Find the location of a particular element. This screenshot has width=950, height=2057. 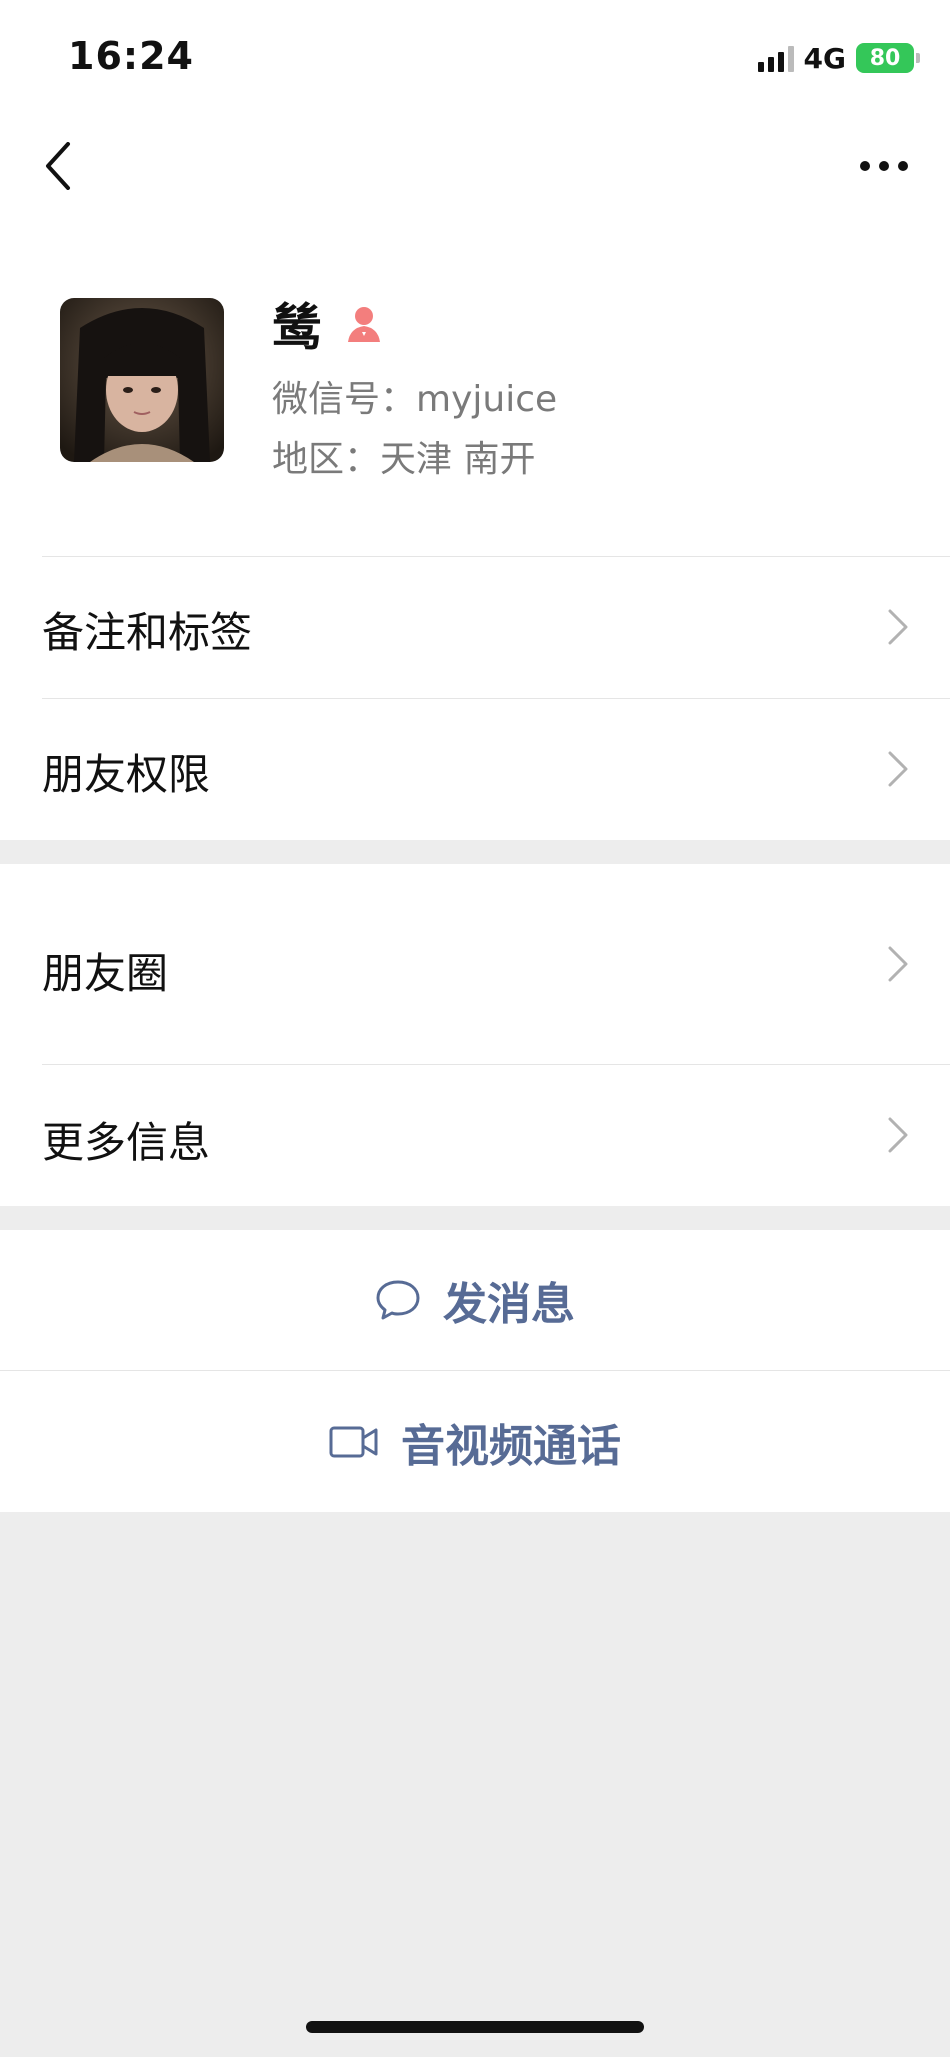

signal-icon is located at coordinates (775, 58).